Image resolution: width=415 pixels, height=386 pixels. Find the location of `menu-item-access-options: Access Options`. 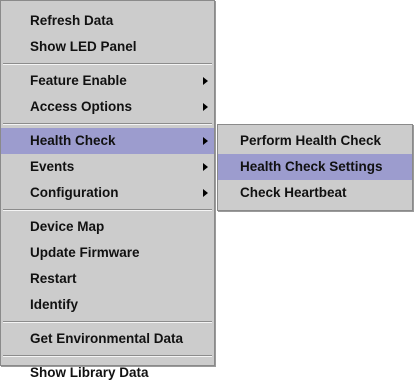

menu-item-access-options: Access Options is located at coordinates (107, 107).